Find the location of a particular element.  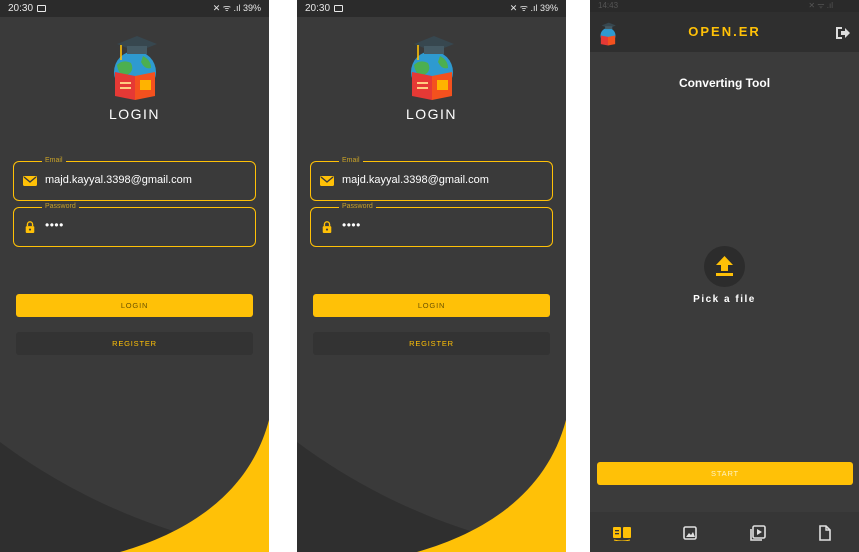

status-indicators: ✕ ᯤ .ıl is located at coordinates (820, 5).